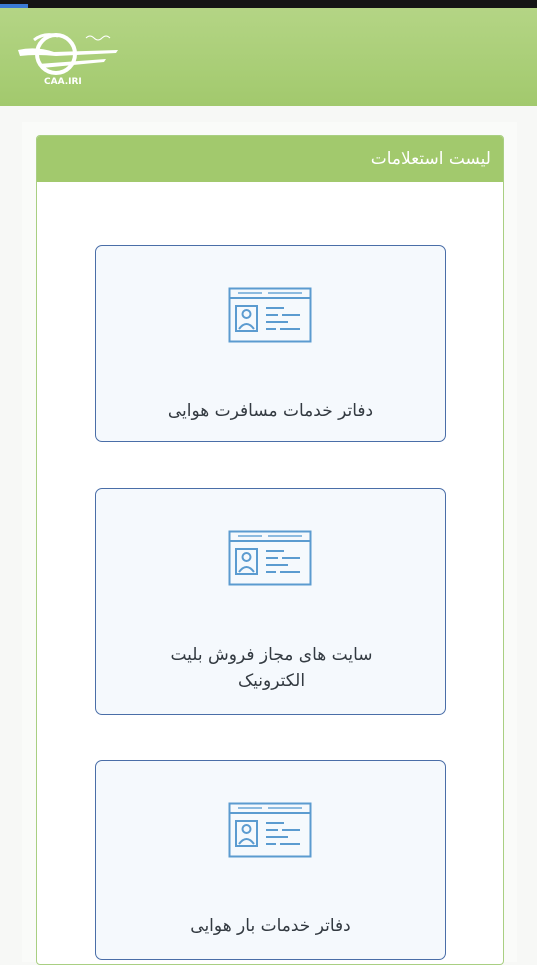  I want to click on status-bar, so click(268, 4).